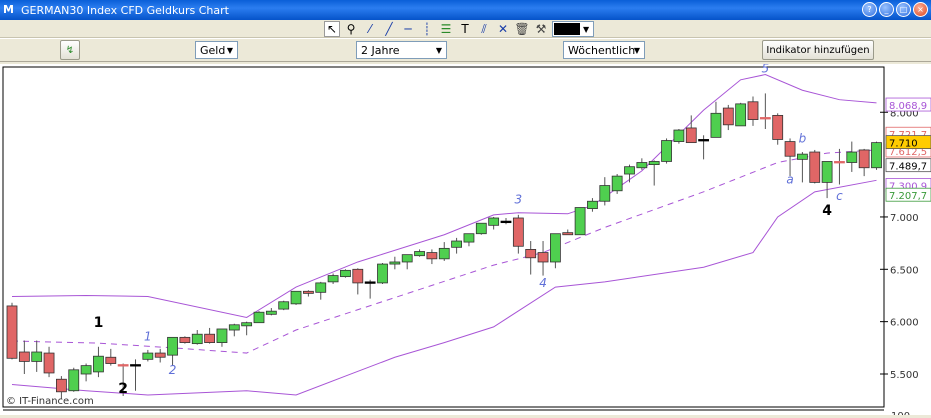  I want to click on help-button: ?, so click(869, 9).